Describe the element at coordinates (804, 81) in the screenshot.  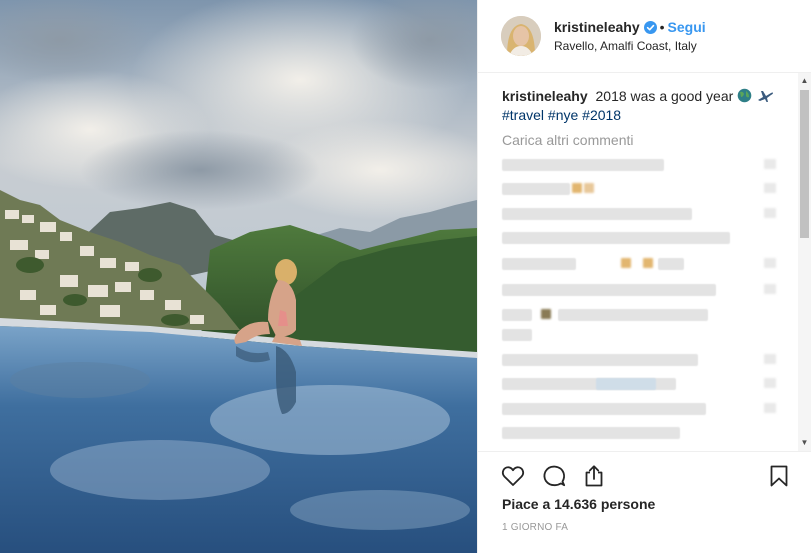
I see `scroll-up-arrow-icon: ▲` at that location.